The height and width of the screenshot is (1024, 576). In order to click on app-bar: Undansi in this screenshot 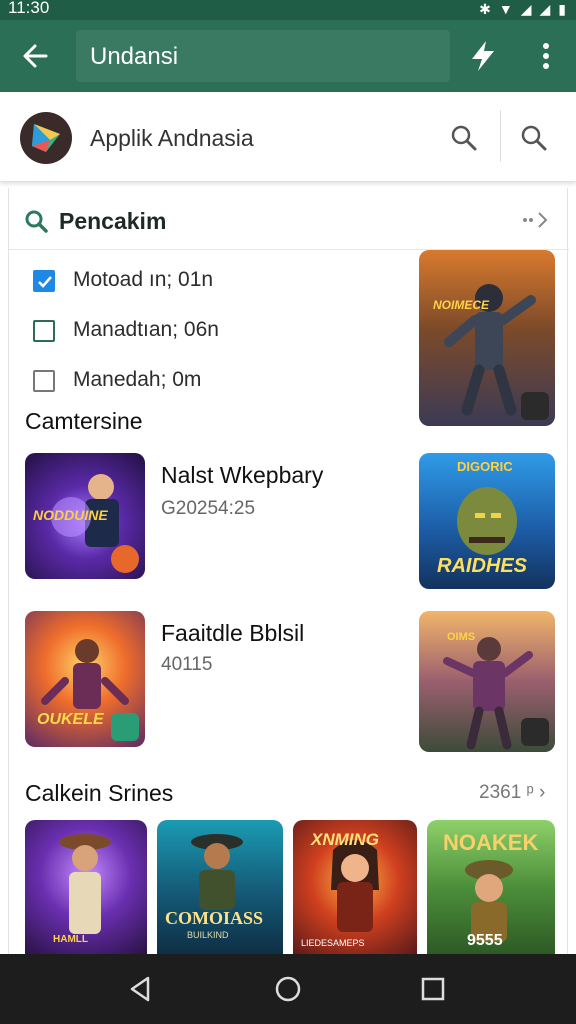, I will do `click(288, 56)`.